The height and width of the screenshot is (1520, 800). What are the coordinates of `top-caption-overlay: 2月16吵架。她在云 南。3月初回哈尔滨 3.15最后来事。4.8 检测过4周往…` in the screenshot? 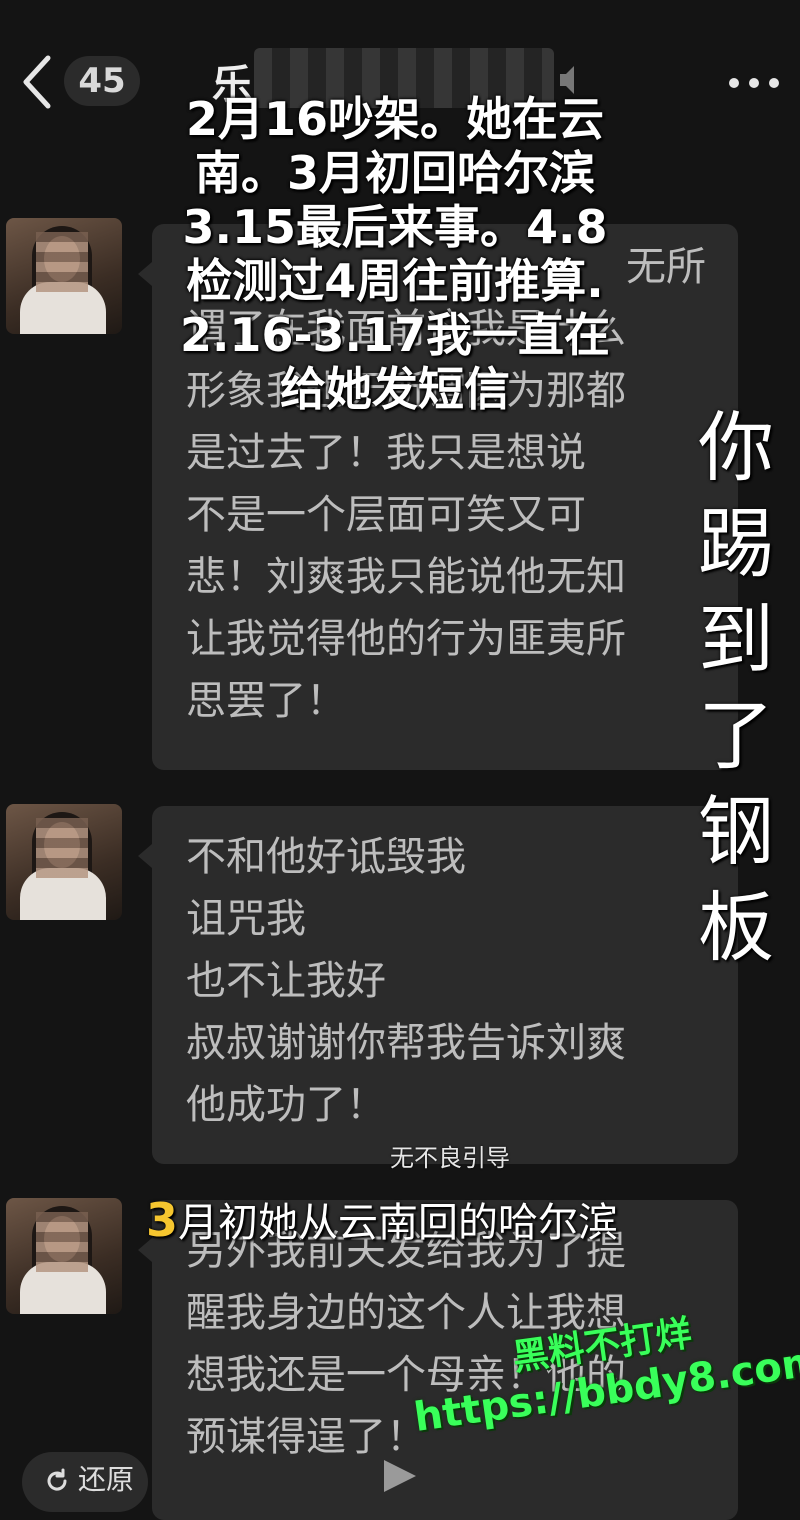 It's located at (395, 254).